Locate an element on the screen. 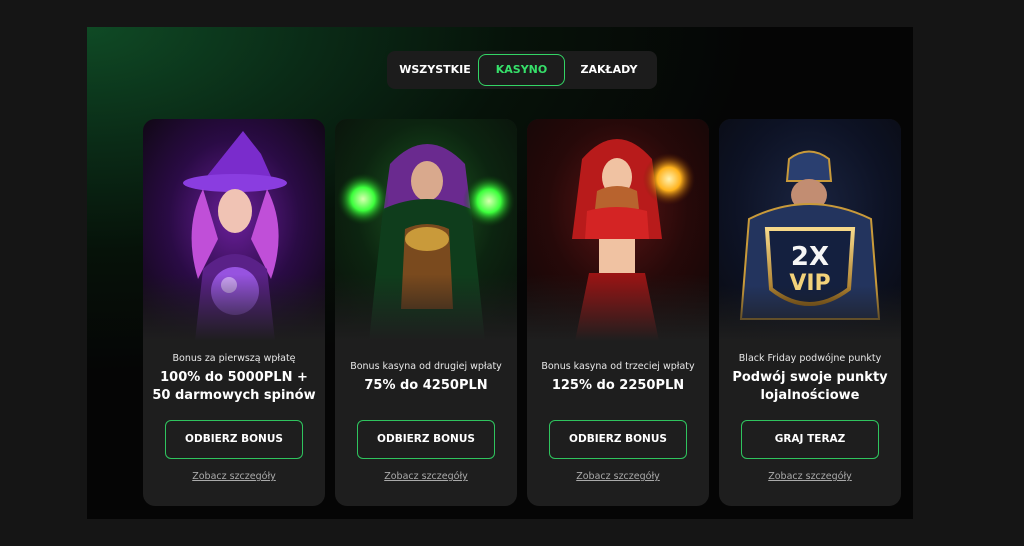  category-tabs: WSZYSTKIE KASYNO ZAKŁADY is located at coordinates (522, 70).